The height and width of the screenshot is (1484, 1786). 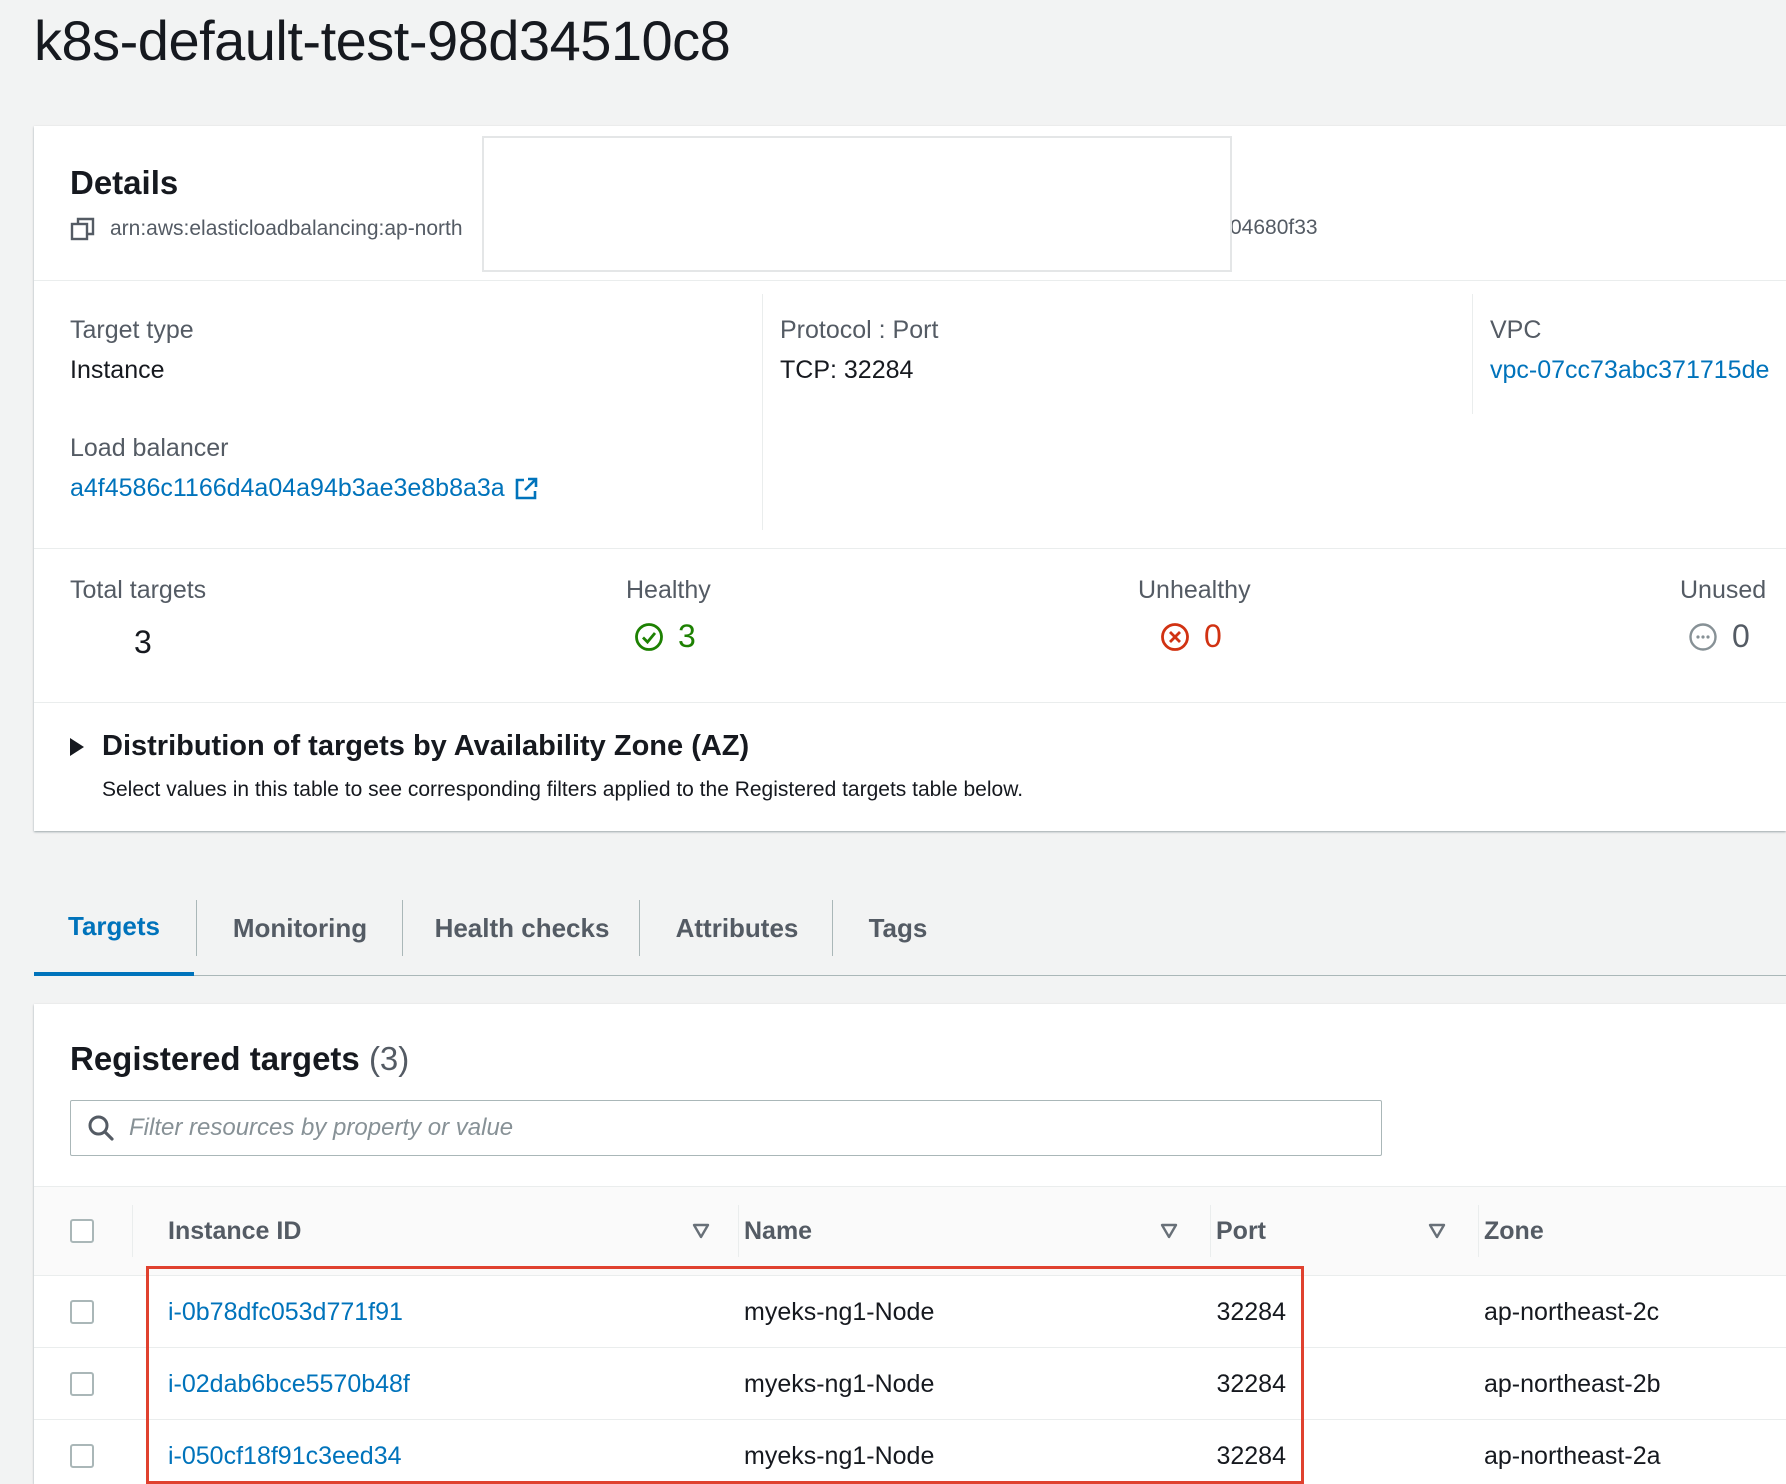 I want to click on filter-input, so click(x=729, y=1128).